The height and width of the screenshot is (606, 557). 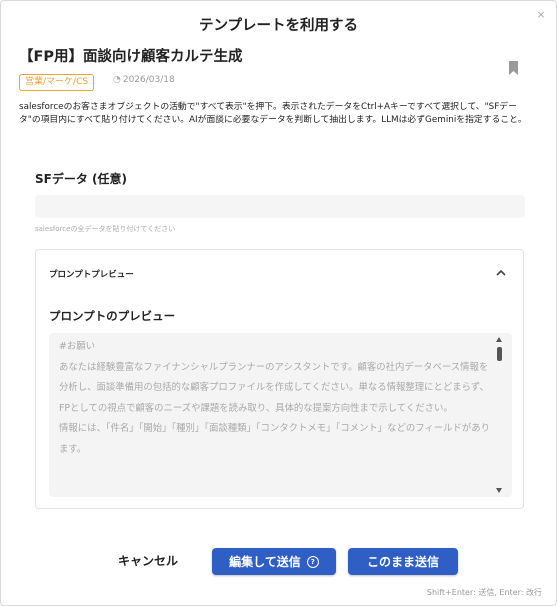 I want to click on bookmark-icon, so click(x=513, y=68).